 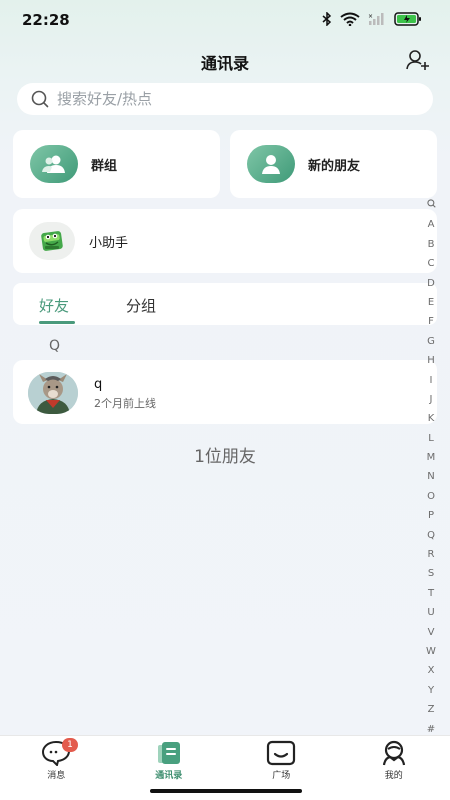 I want to click on index-letter: D, so click(x=431, y=283).